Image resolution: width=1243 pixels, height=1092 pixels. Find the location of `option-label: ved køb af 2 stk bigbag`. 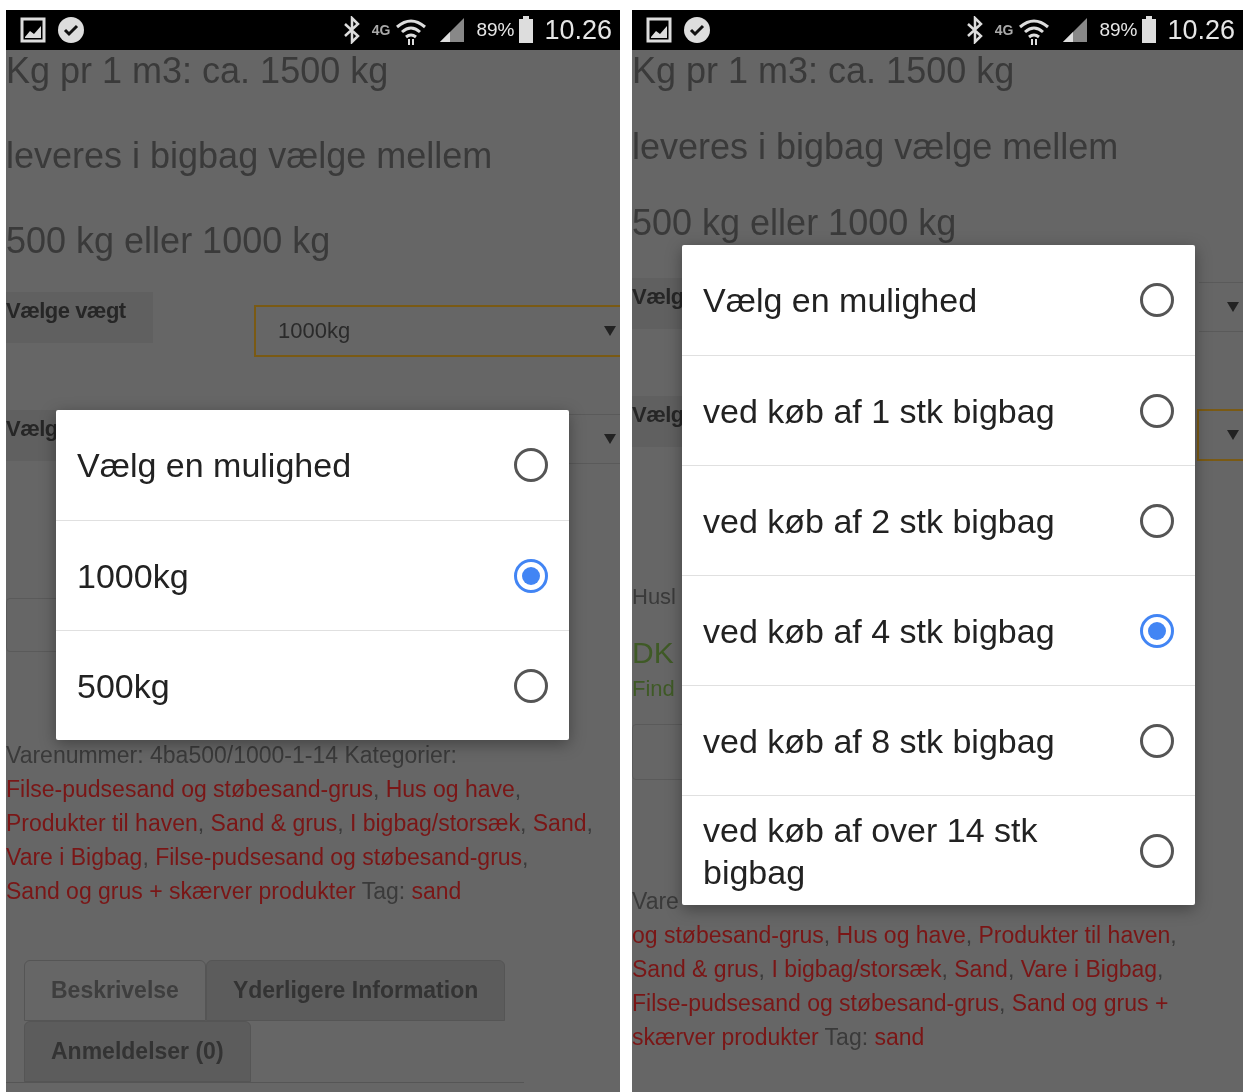

option-label: ved køb af 2 stk bigbag is located at coordinates (879, 521).